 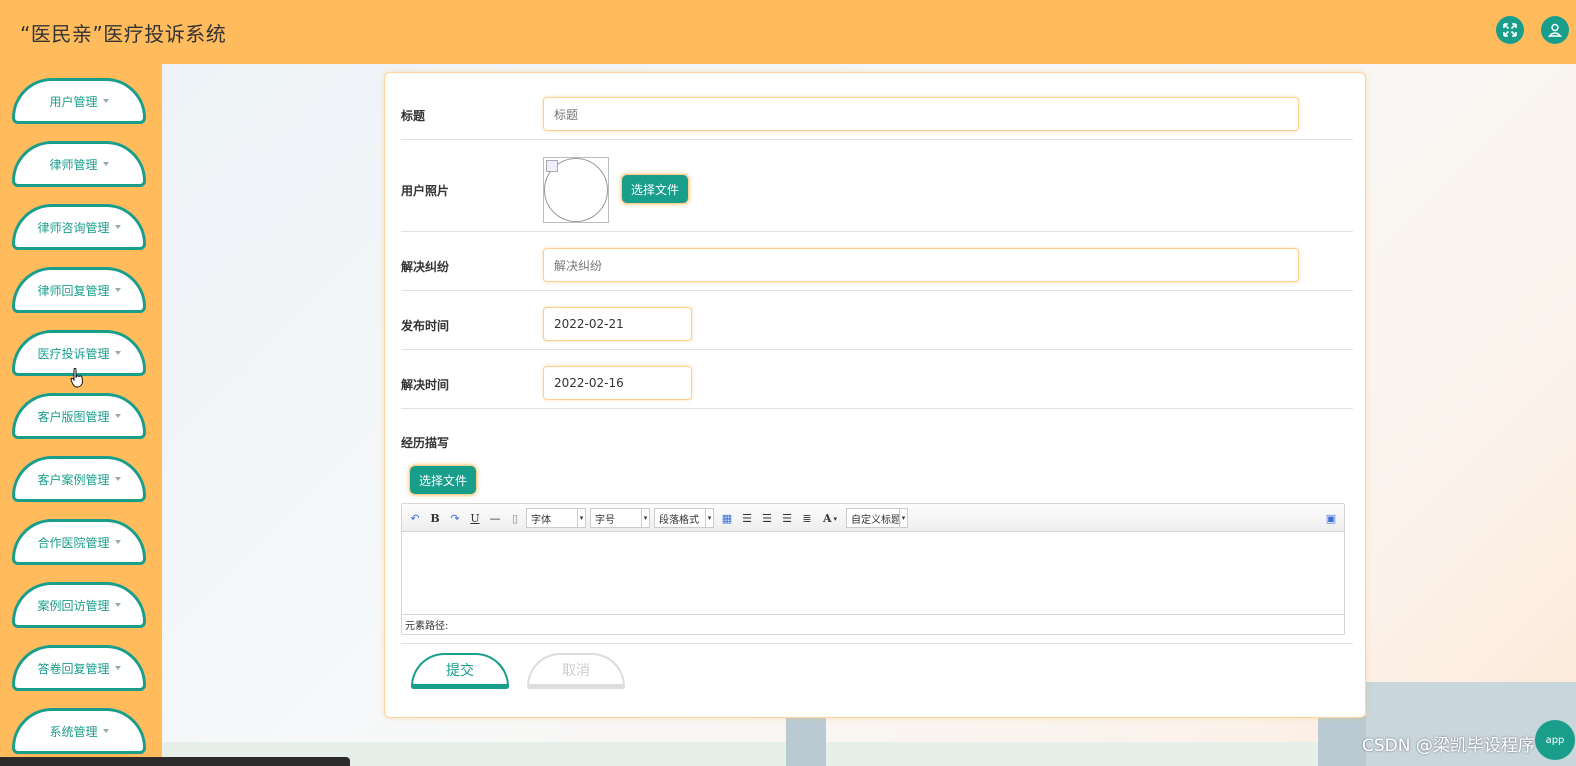 What do you see at coordinates (425, 267) in the screenshot?
I see `dispute-label: 解决纠纷` at bounding box center [425, 267].